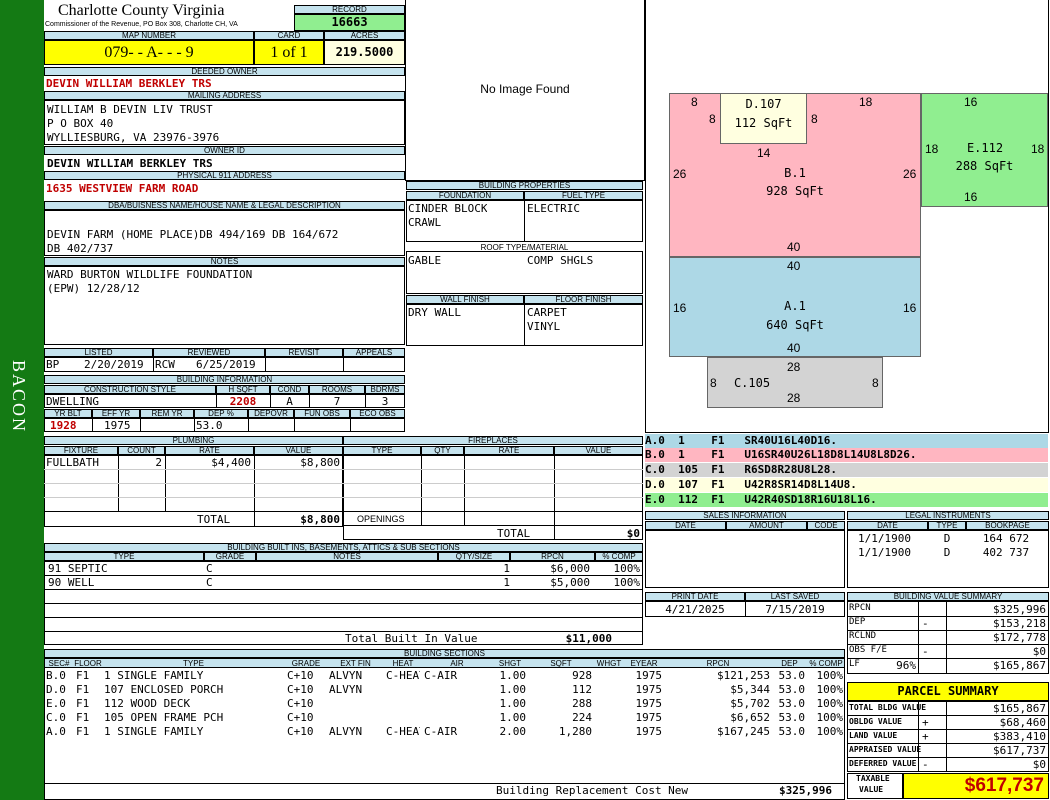 The height and width of the screenshot is (800, 1050). I want to click on section-col-header: SHGT, so click(510, 663).